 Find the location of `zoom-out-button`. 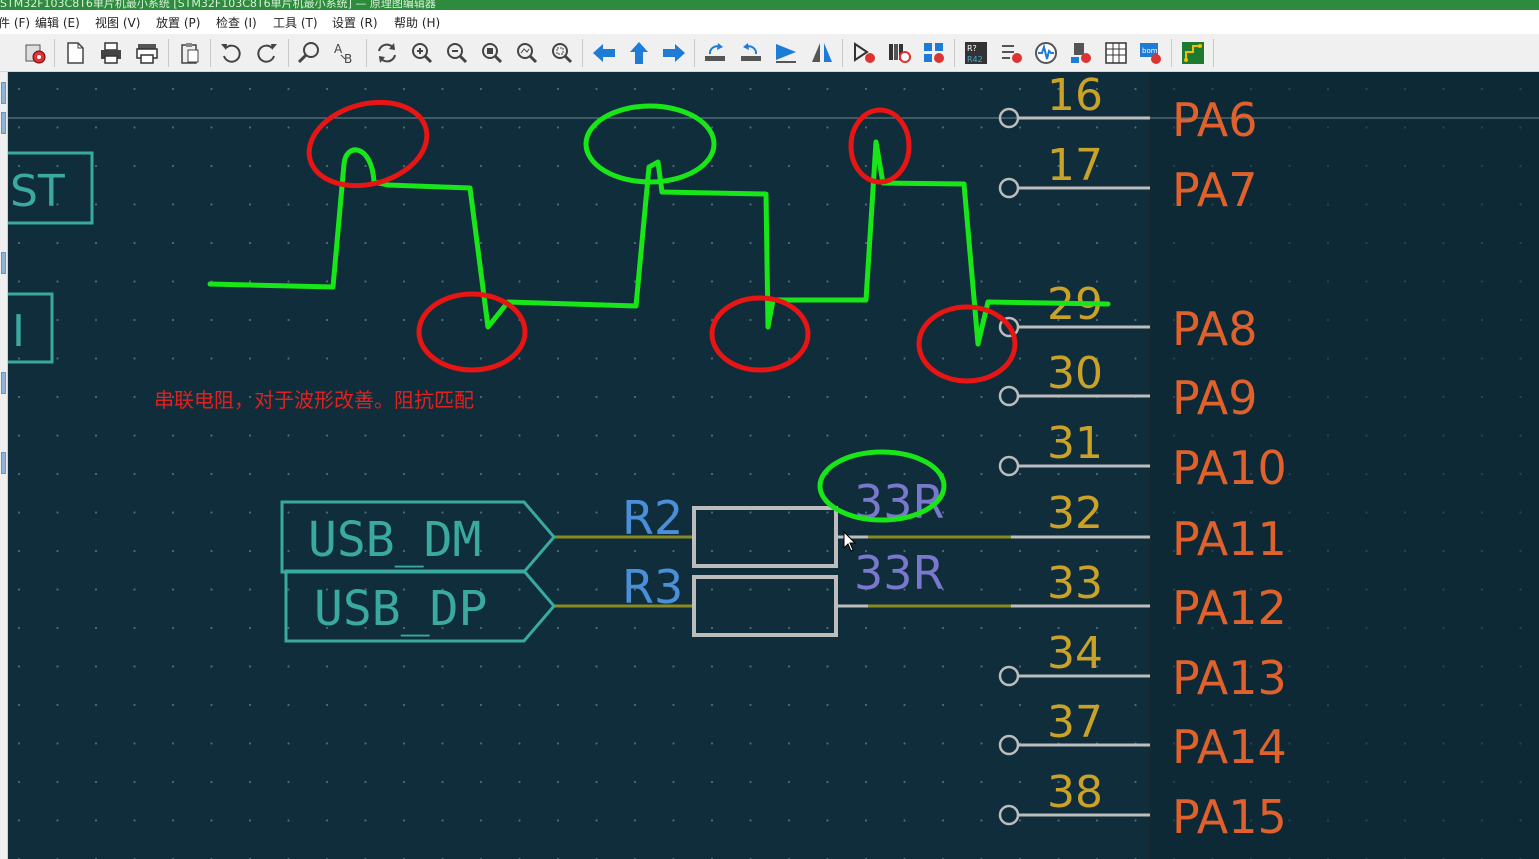

zoom-out-button is located at coordinates (457, 53).